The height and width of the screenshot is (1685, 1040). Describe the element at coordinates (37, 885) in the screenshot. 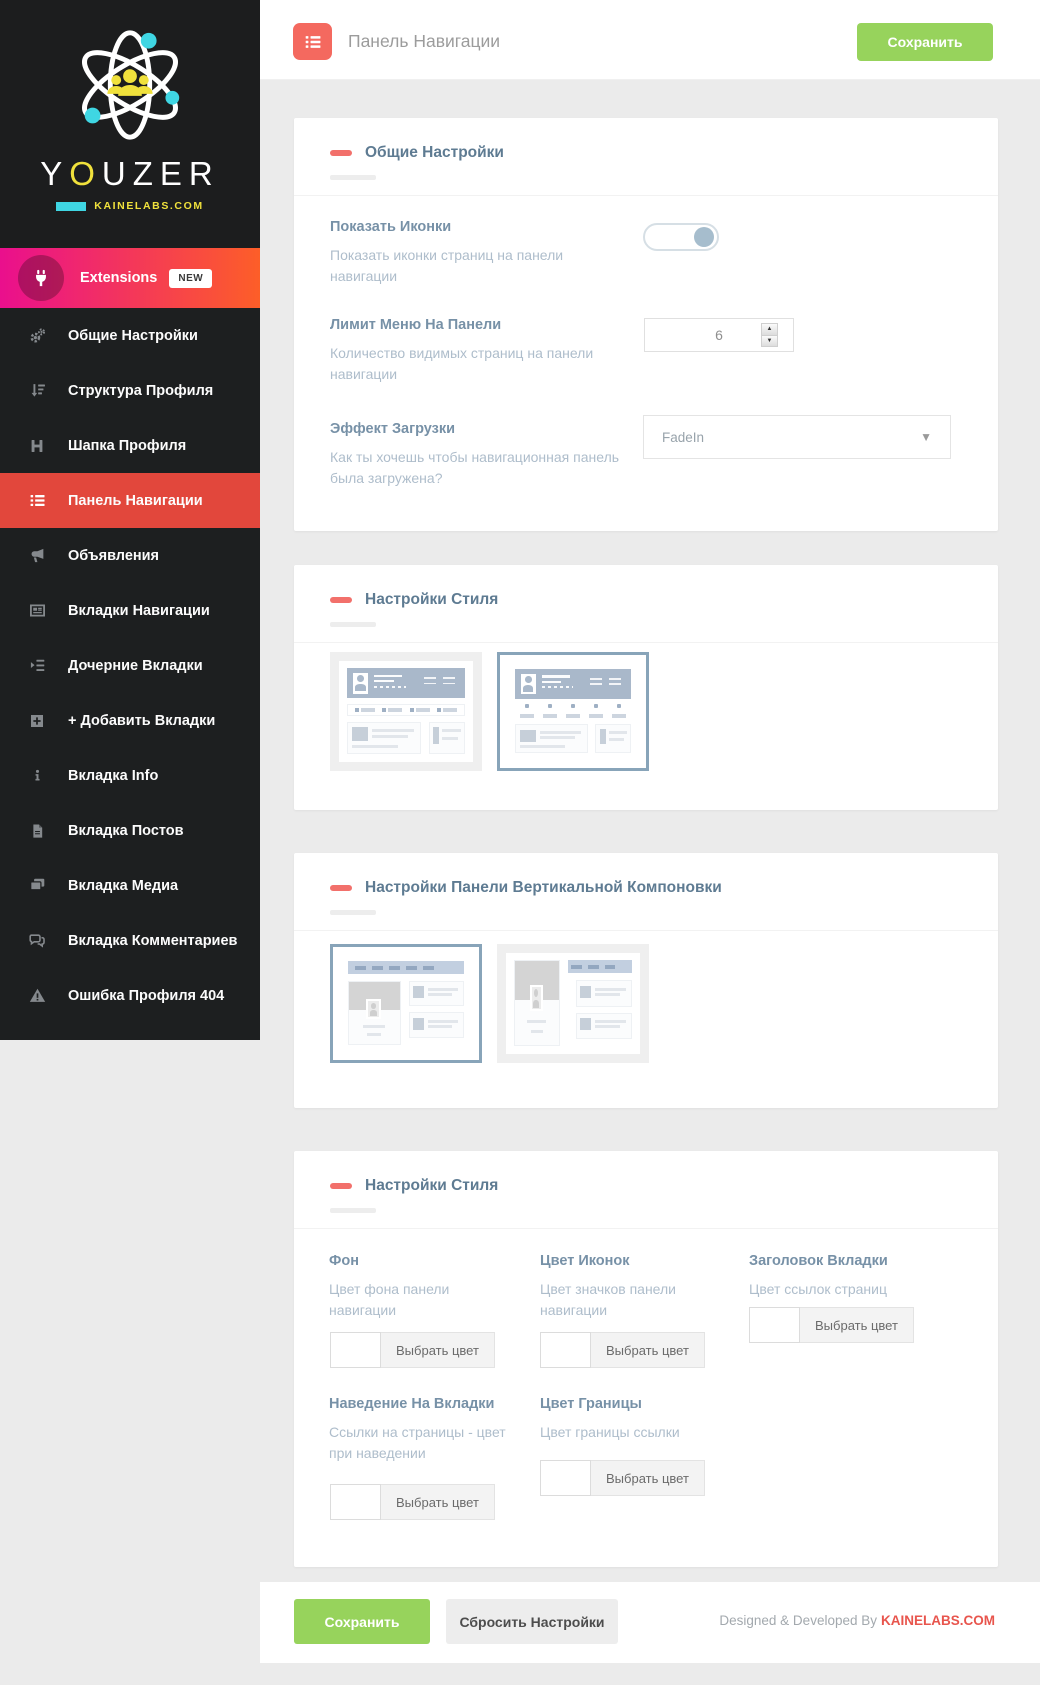

I see `images-icon` at that location.